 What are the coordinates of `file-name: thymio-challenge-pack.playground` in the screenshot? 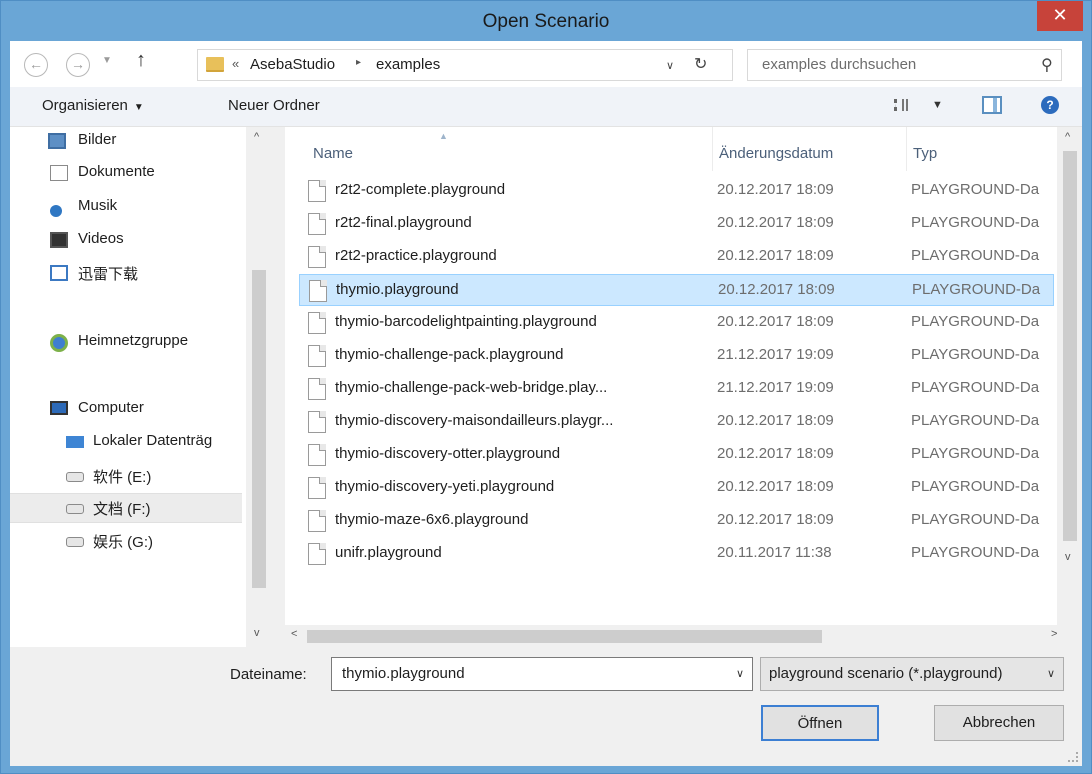 It's located at (449, 354).